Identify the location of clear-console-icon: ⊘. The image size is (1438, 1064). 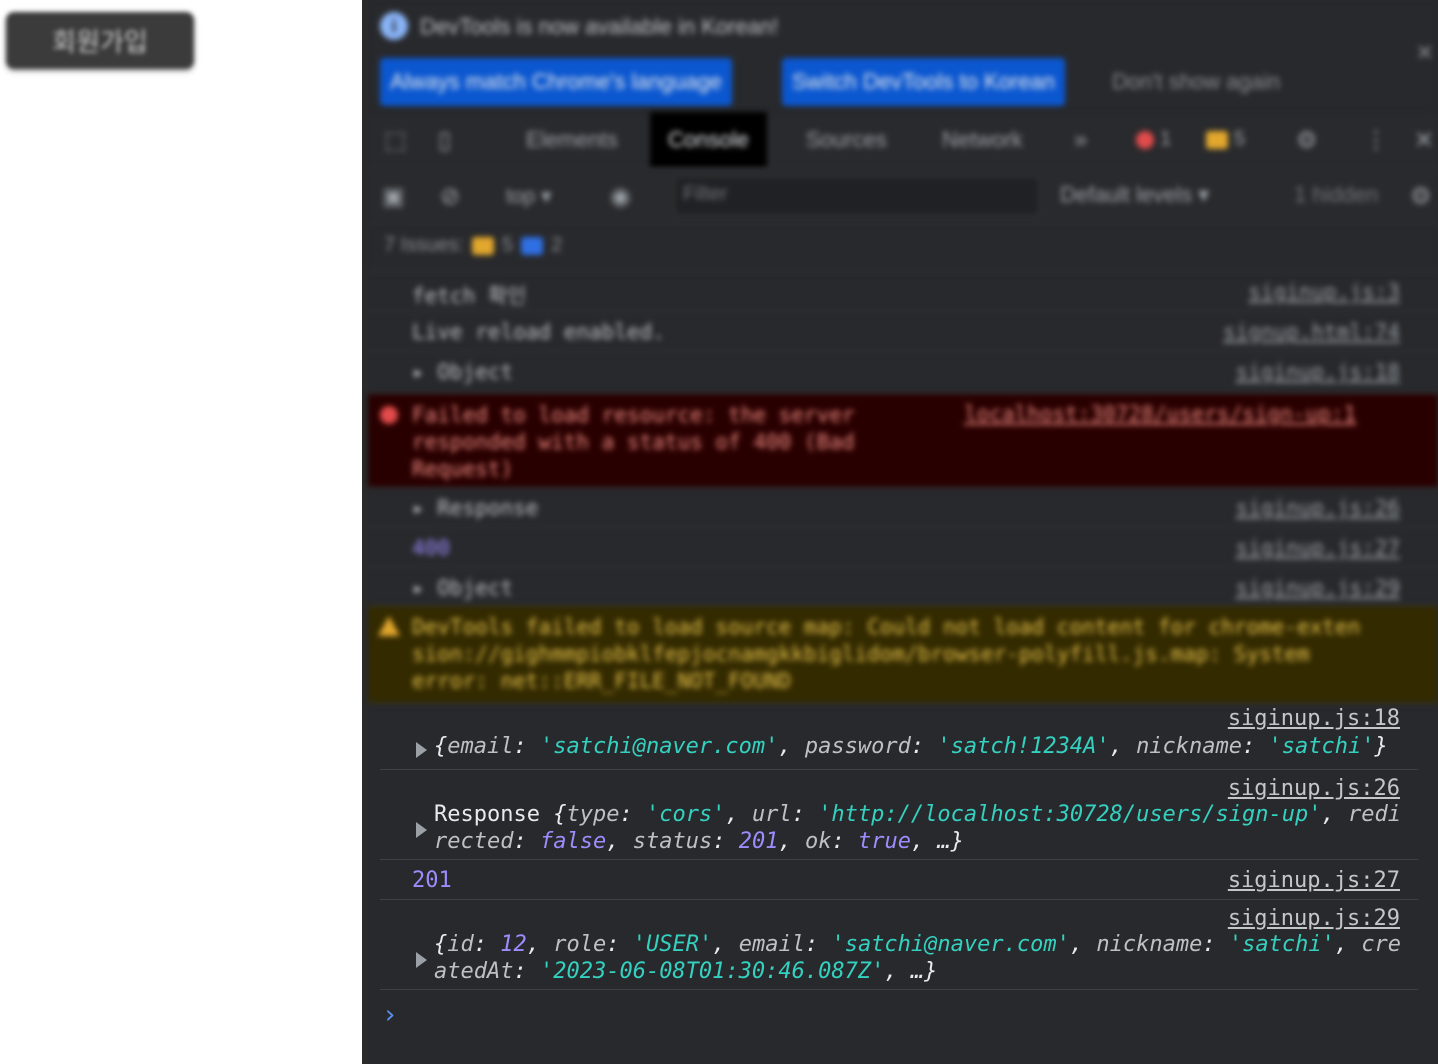
(450, 196).